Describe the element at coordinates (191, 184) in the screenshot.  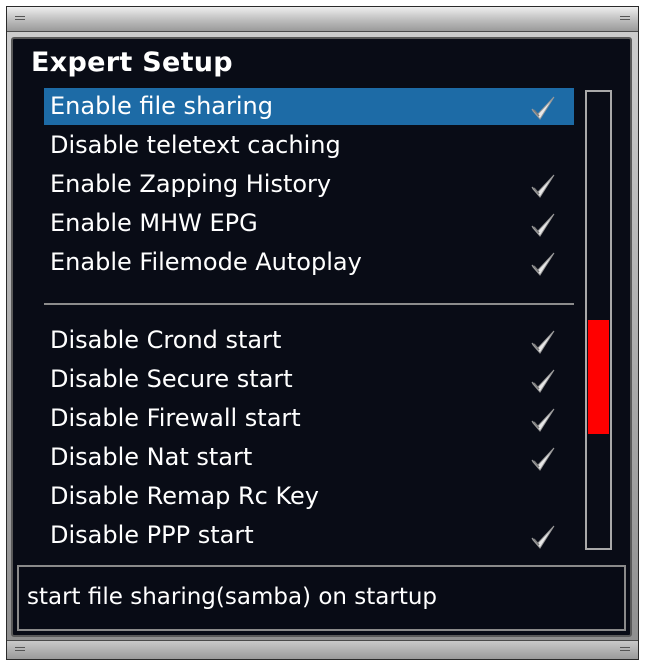
I see `menu-item-label: Enable Zapping History` at that location.